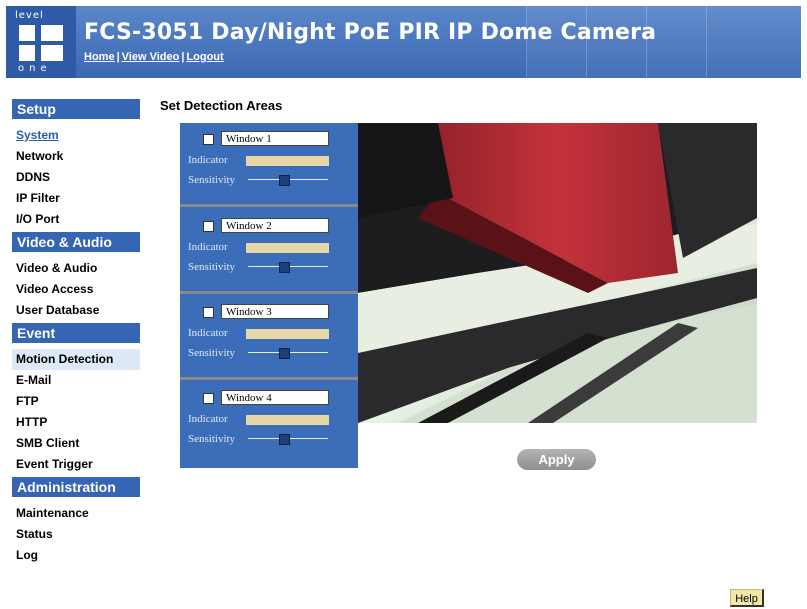  Describe the element at coordinates (284, 180) in the screenshot. I see `window-1-sensitivity-thumb` at that location.